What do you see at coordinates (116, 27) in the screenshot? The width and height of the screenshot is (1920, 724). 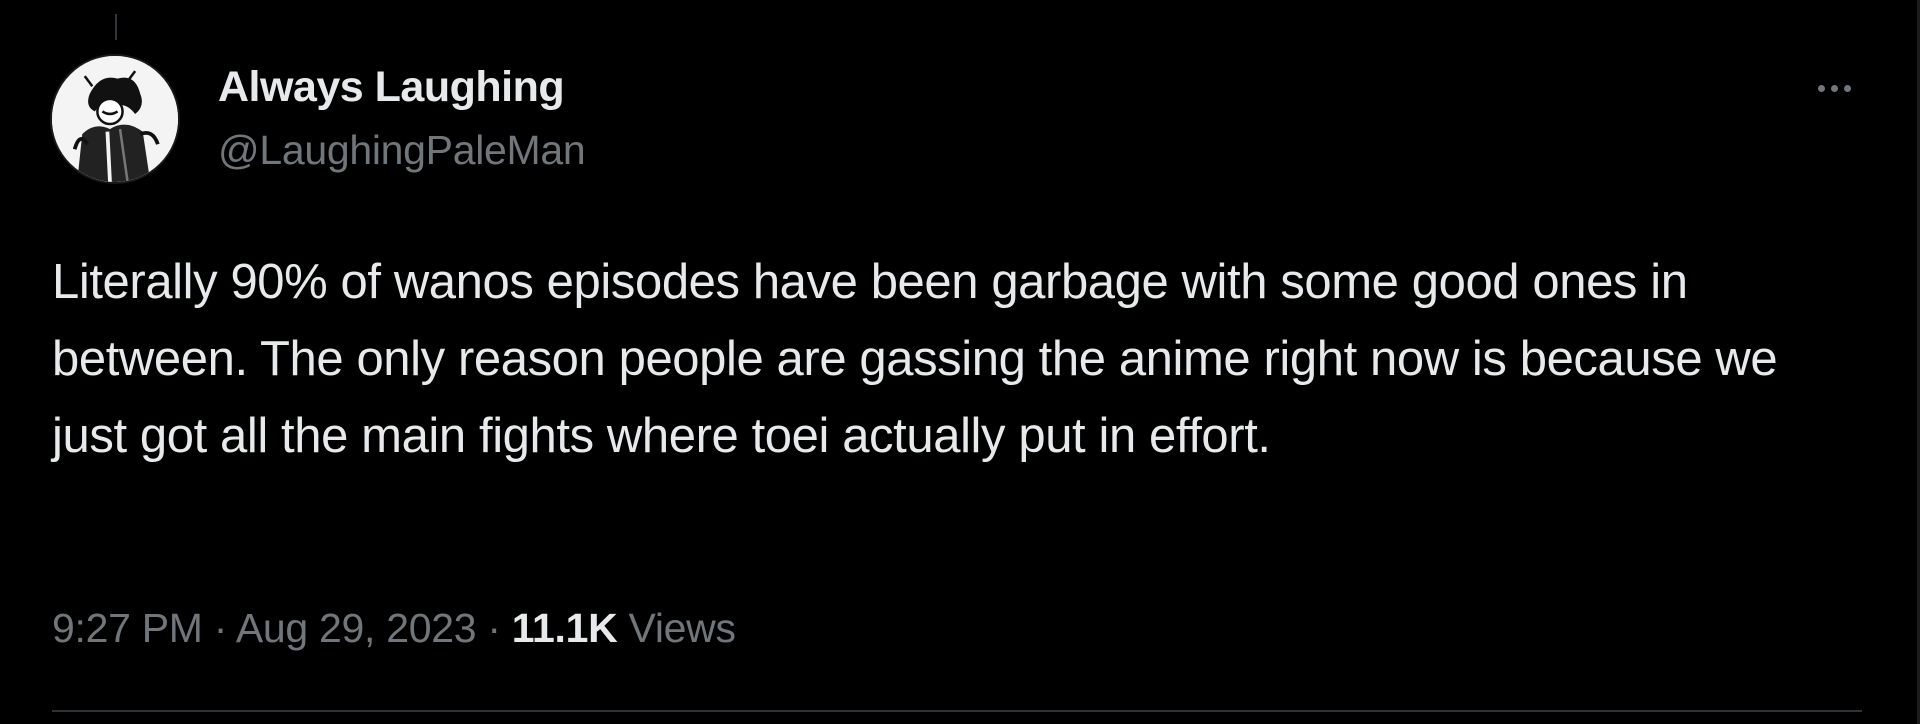 I see `thread-connector-line` at bounding box center [116, 27].